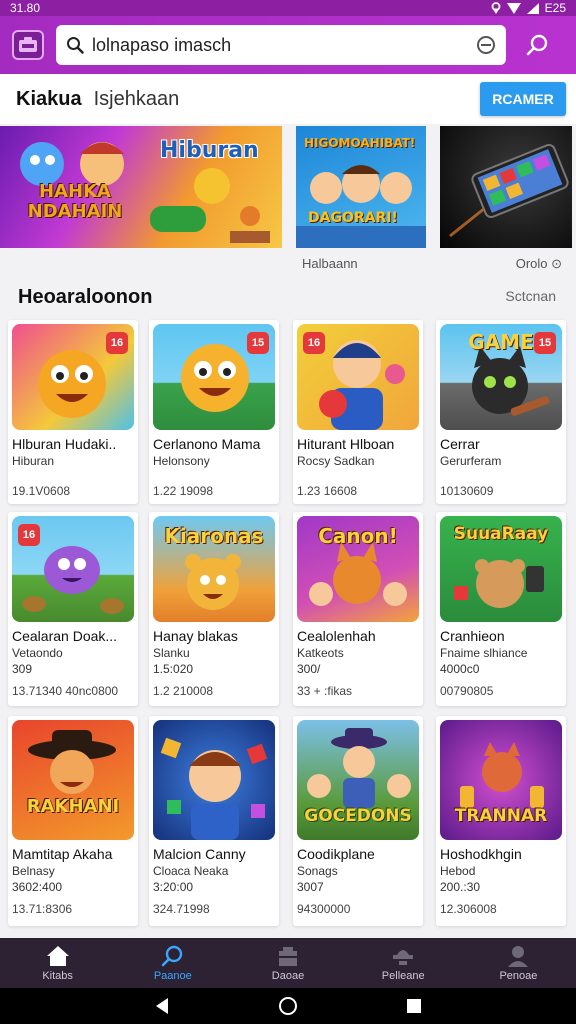  What do you see at coordinates (85, 297) in the screenshot?
I see `section-title: Heoaraloonon` at bounding box center [85, 297].